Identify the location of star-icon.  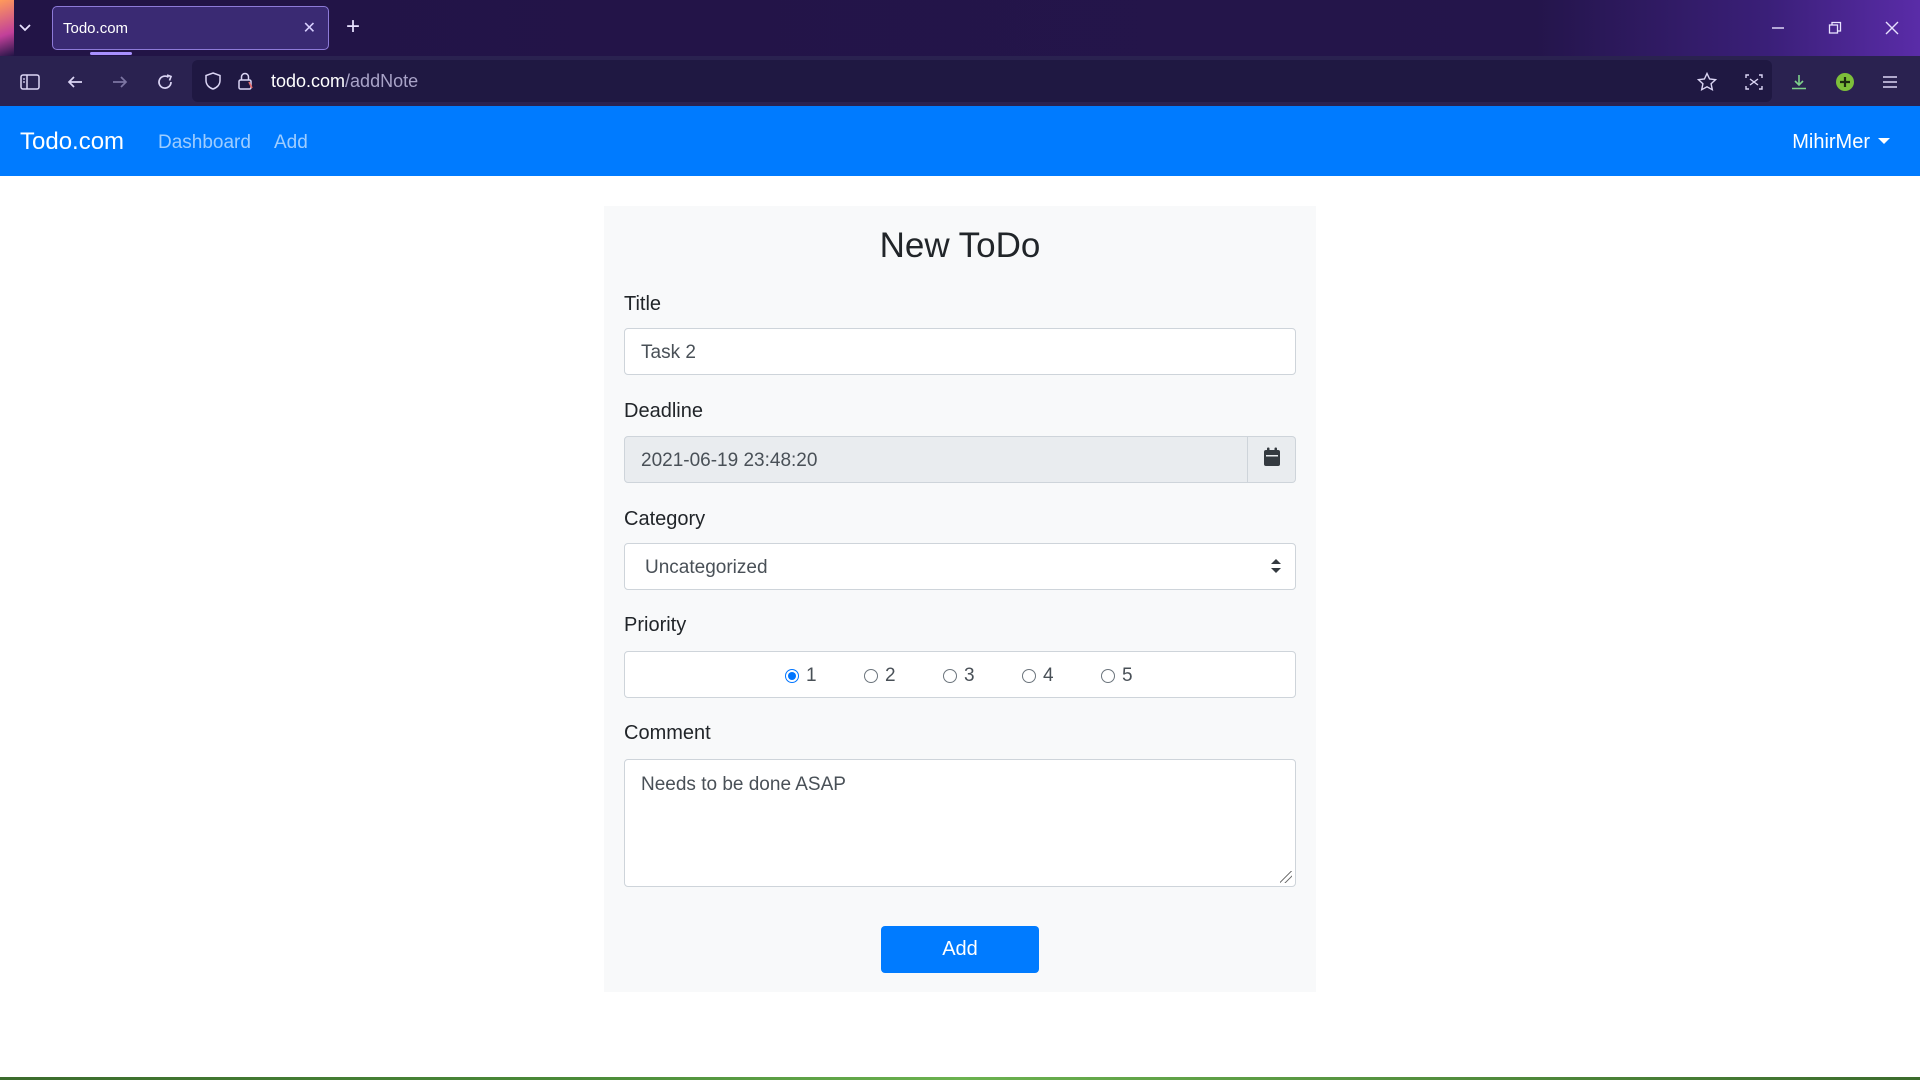
(1707, 82).